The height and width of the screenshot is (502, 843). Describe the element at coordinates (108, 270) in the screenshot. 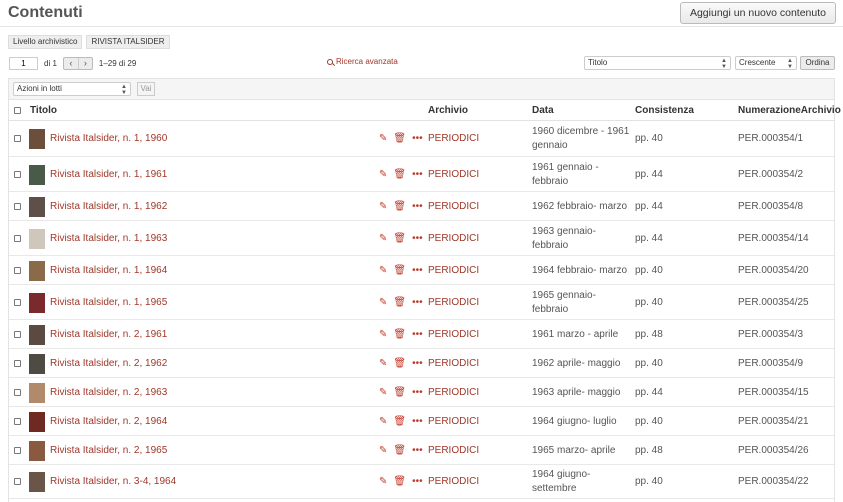

I see `row-title-link: Rivista Italsider, n. 1, 1964` at that location.